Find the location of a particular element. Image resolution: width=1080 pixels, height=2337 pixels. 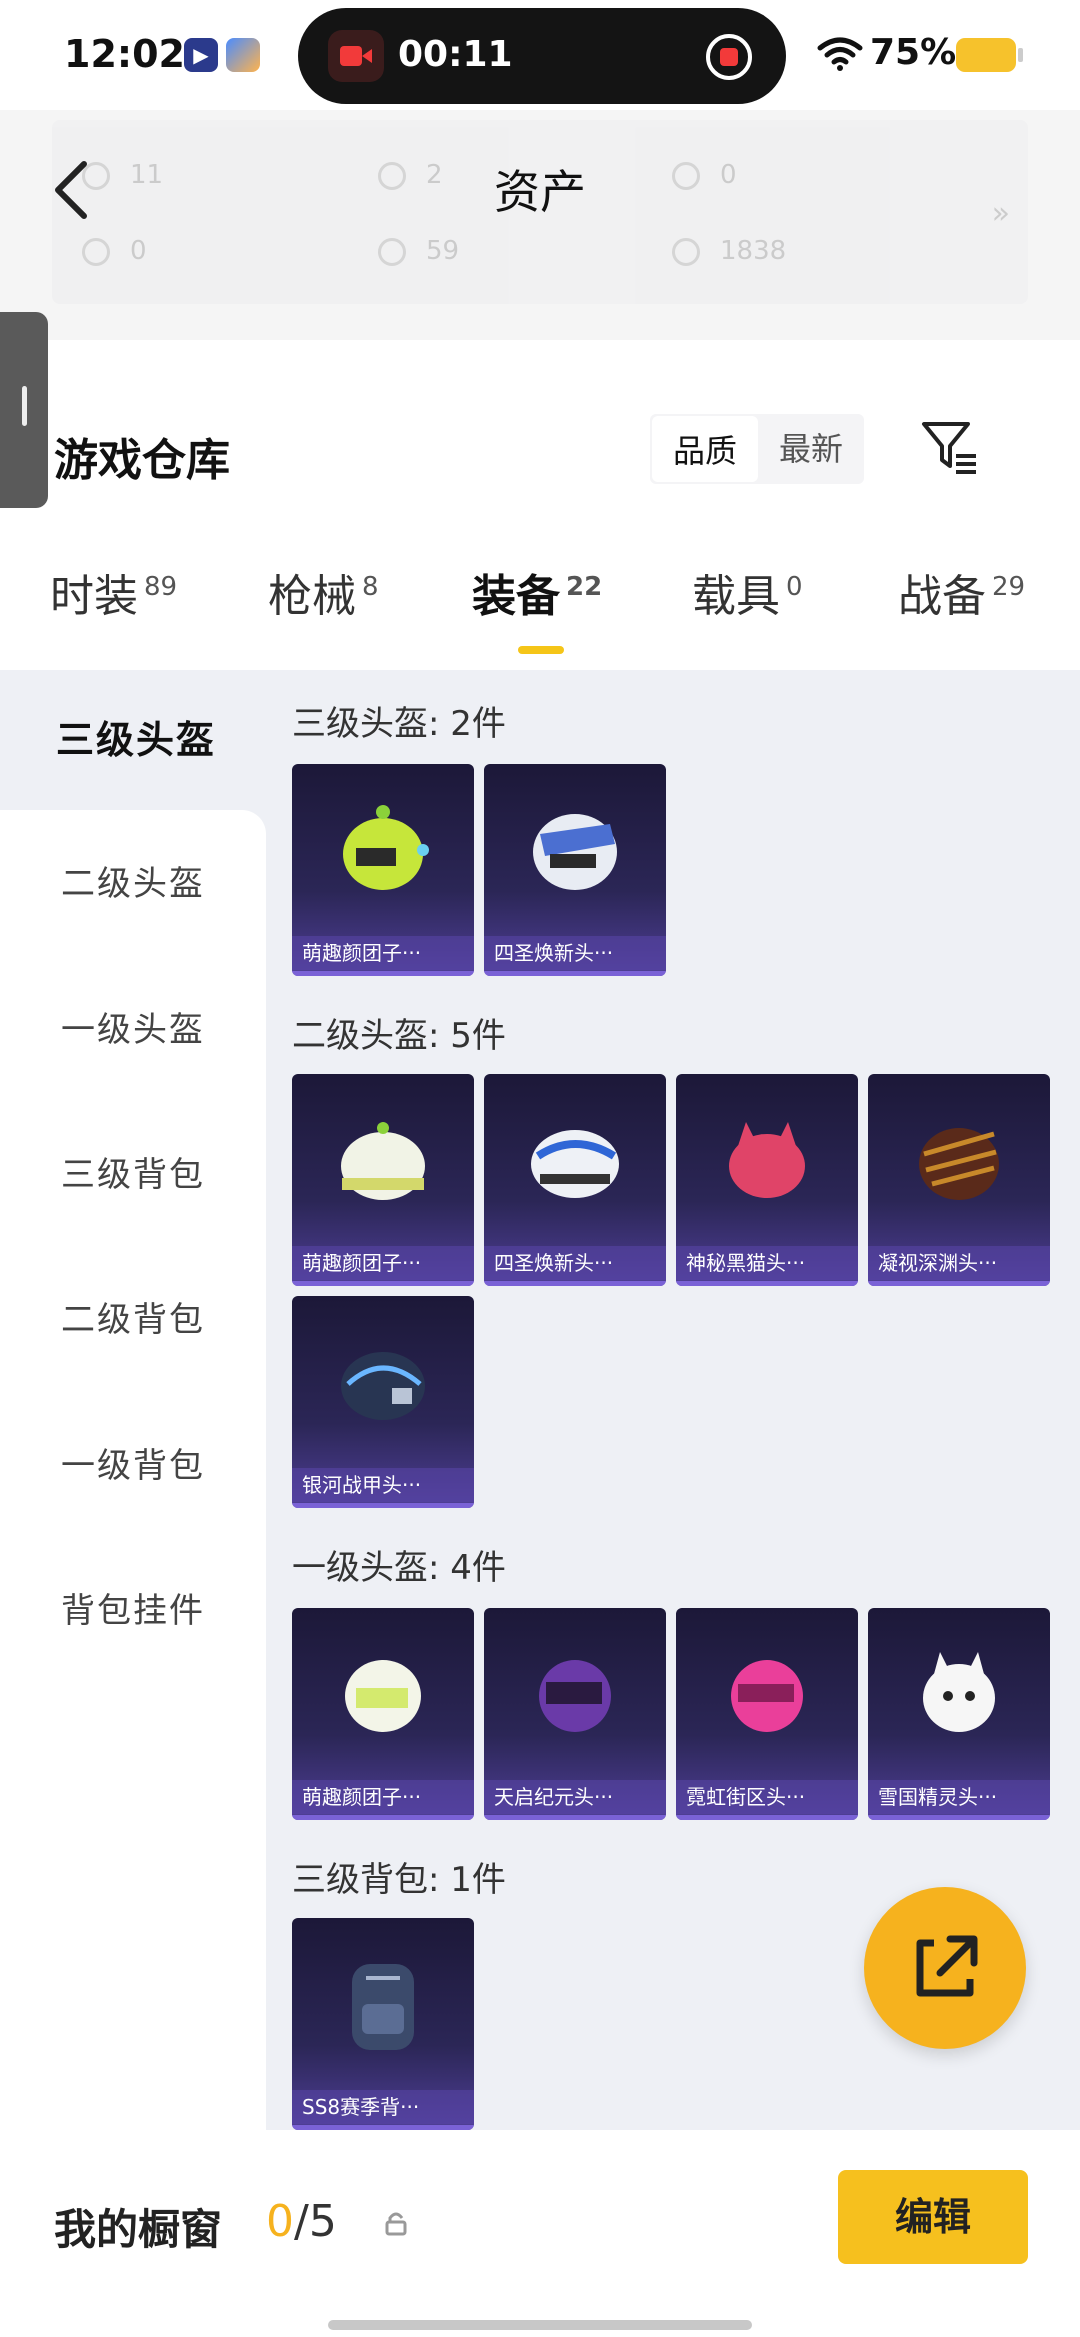

item-card: 雪国精灵头··· is located at coordinates (959, 1714).